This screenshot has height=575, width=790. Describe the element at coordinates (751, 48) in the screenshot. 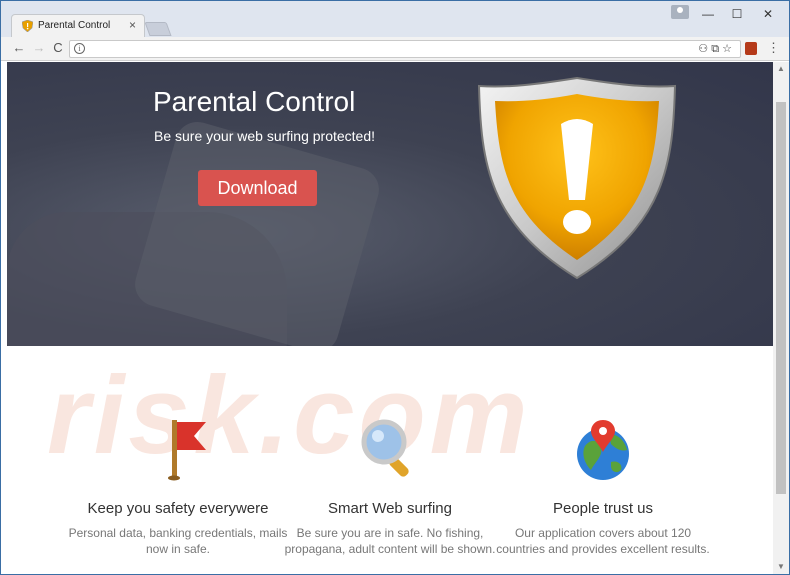

I see `extension-icon` at that location.